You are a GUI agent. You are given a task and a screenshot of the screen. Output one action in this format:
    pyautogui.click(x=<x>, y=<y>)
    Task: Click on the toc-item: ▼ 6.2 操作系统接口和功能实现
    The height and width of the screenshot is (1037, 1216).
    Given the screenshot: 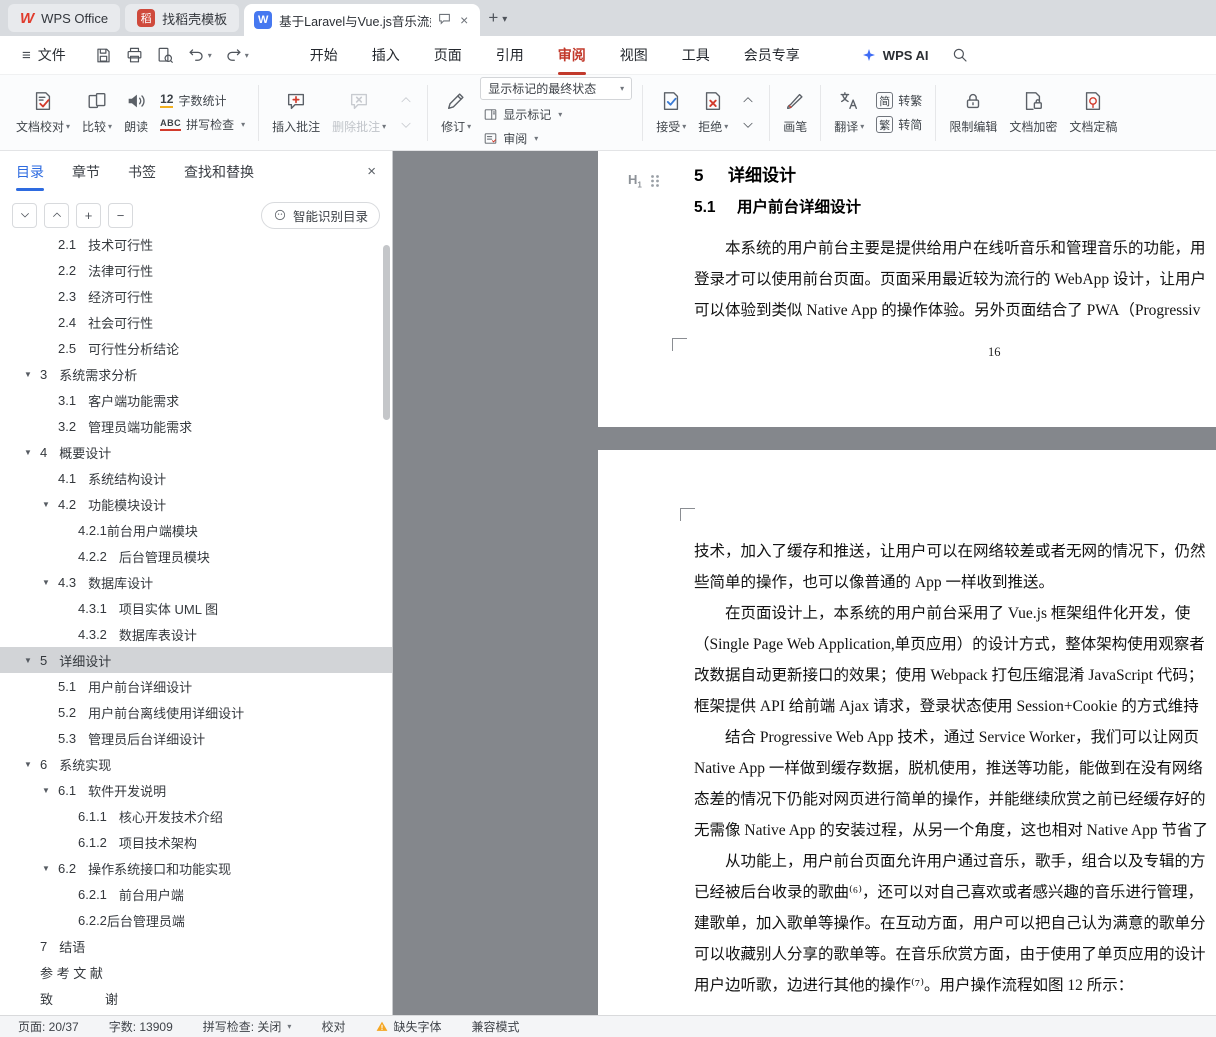 What is the action you would take?
    pyautogui.click(x=196, y=868)
    